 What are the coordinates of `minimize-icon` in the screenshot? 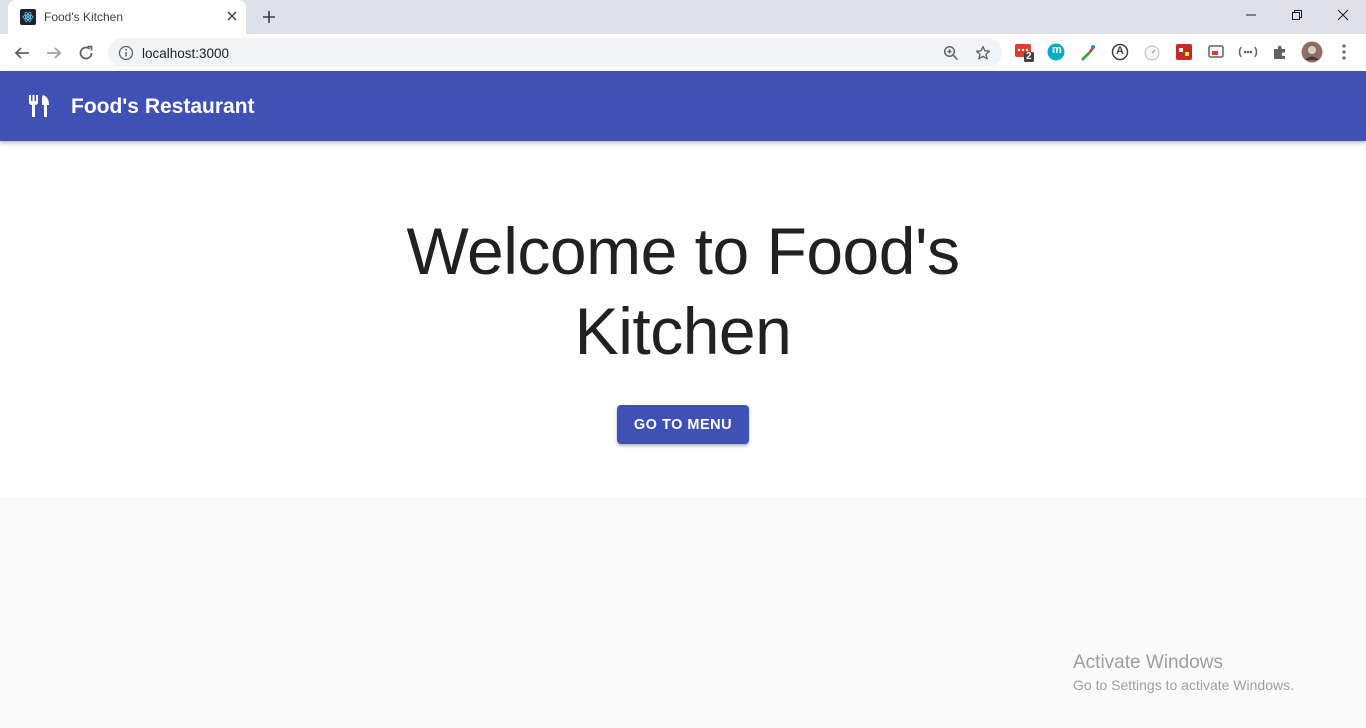 It's located at (1251, 15).